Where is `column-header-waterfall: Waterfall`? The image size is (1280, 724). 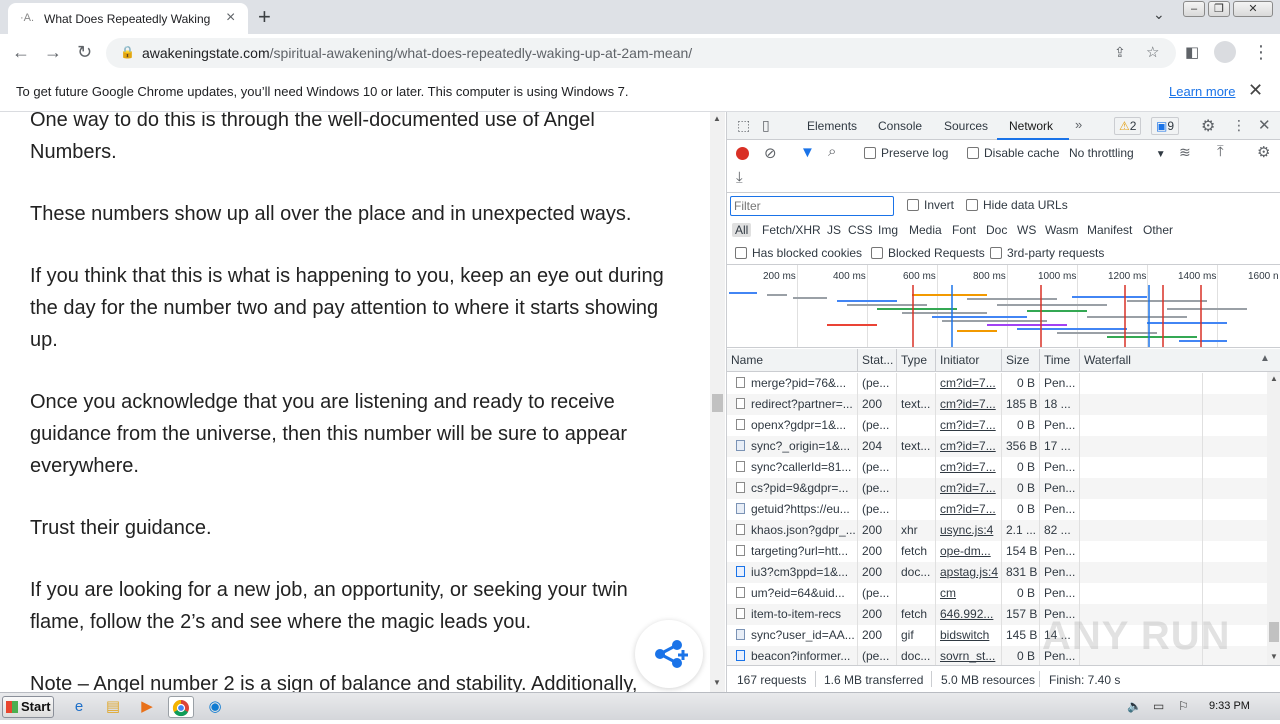 column-header-waterfall: Waterfall is located at coordinates (1180, 360).